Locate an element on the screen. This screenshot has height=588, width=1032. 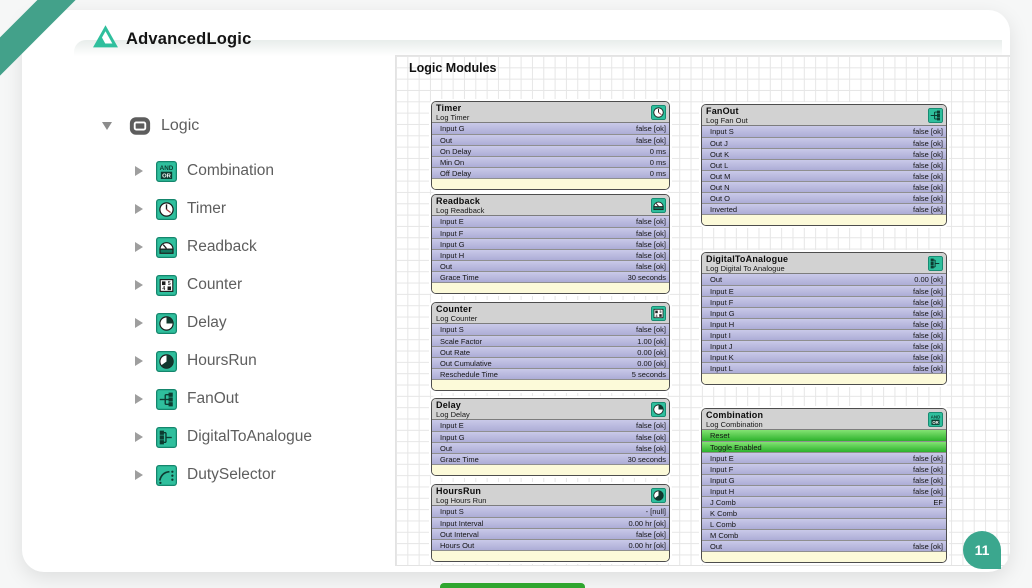
block-row-j-comb: J Comb EF is located at coordinates (824, 501).